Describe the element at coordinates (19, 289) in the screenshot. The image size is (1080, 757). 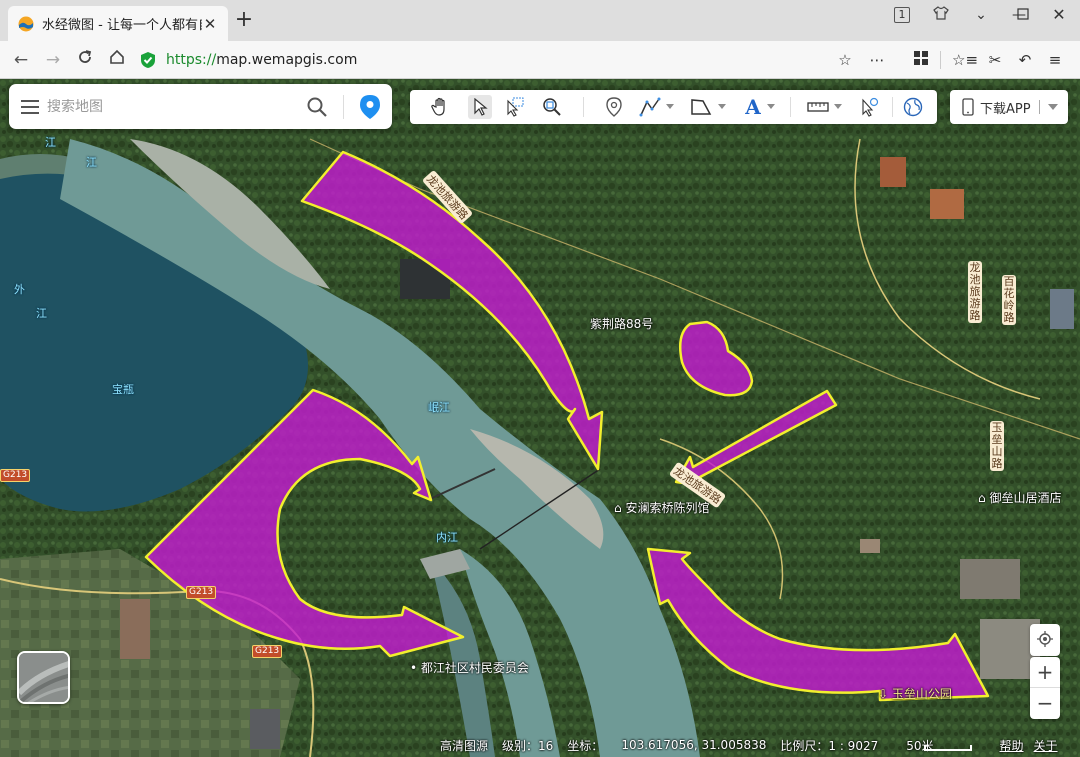
I see `river-label-left-1: 外` at that location.